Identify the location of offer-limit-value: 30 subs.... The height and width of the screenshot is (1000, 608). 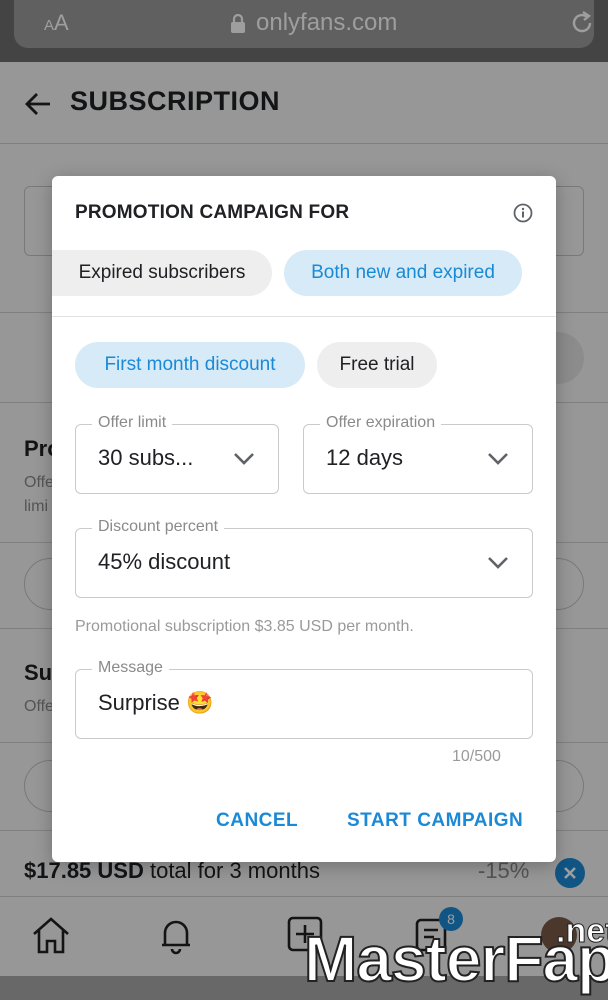
(146, 457).